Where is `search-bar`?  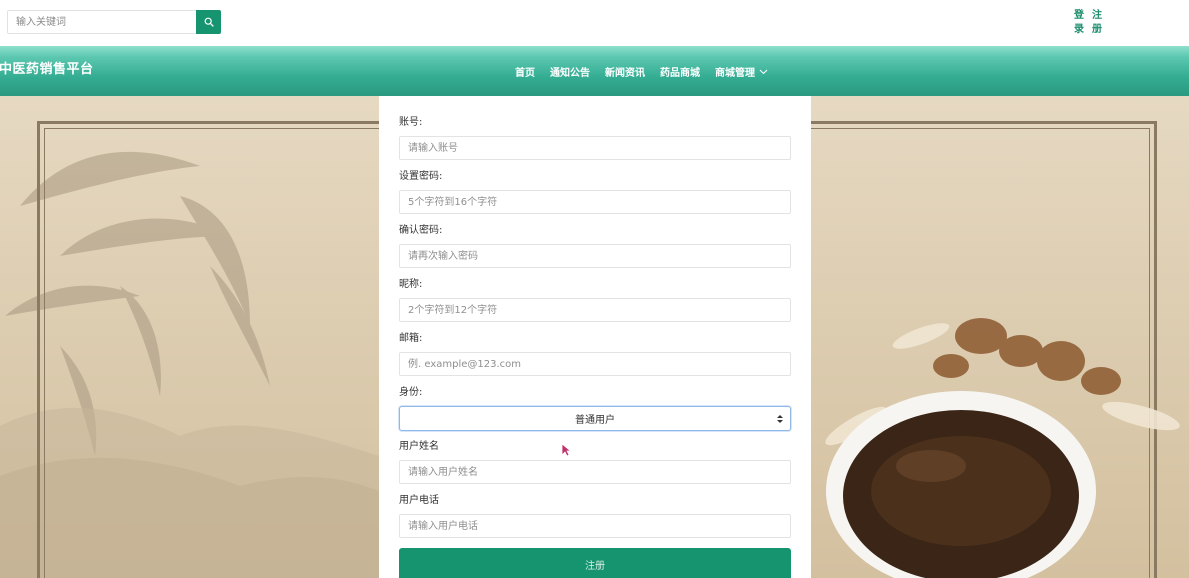 search-bar is located at coordinates (114, 22).